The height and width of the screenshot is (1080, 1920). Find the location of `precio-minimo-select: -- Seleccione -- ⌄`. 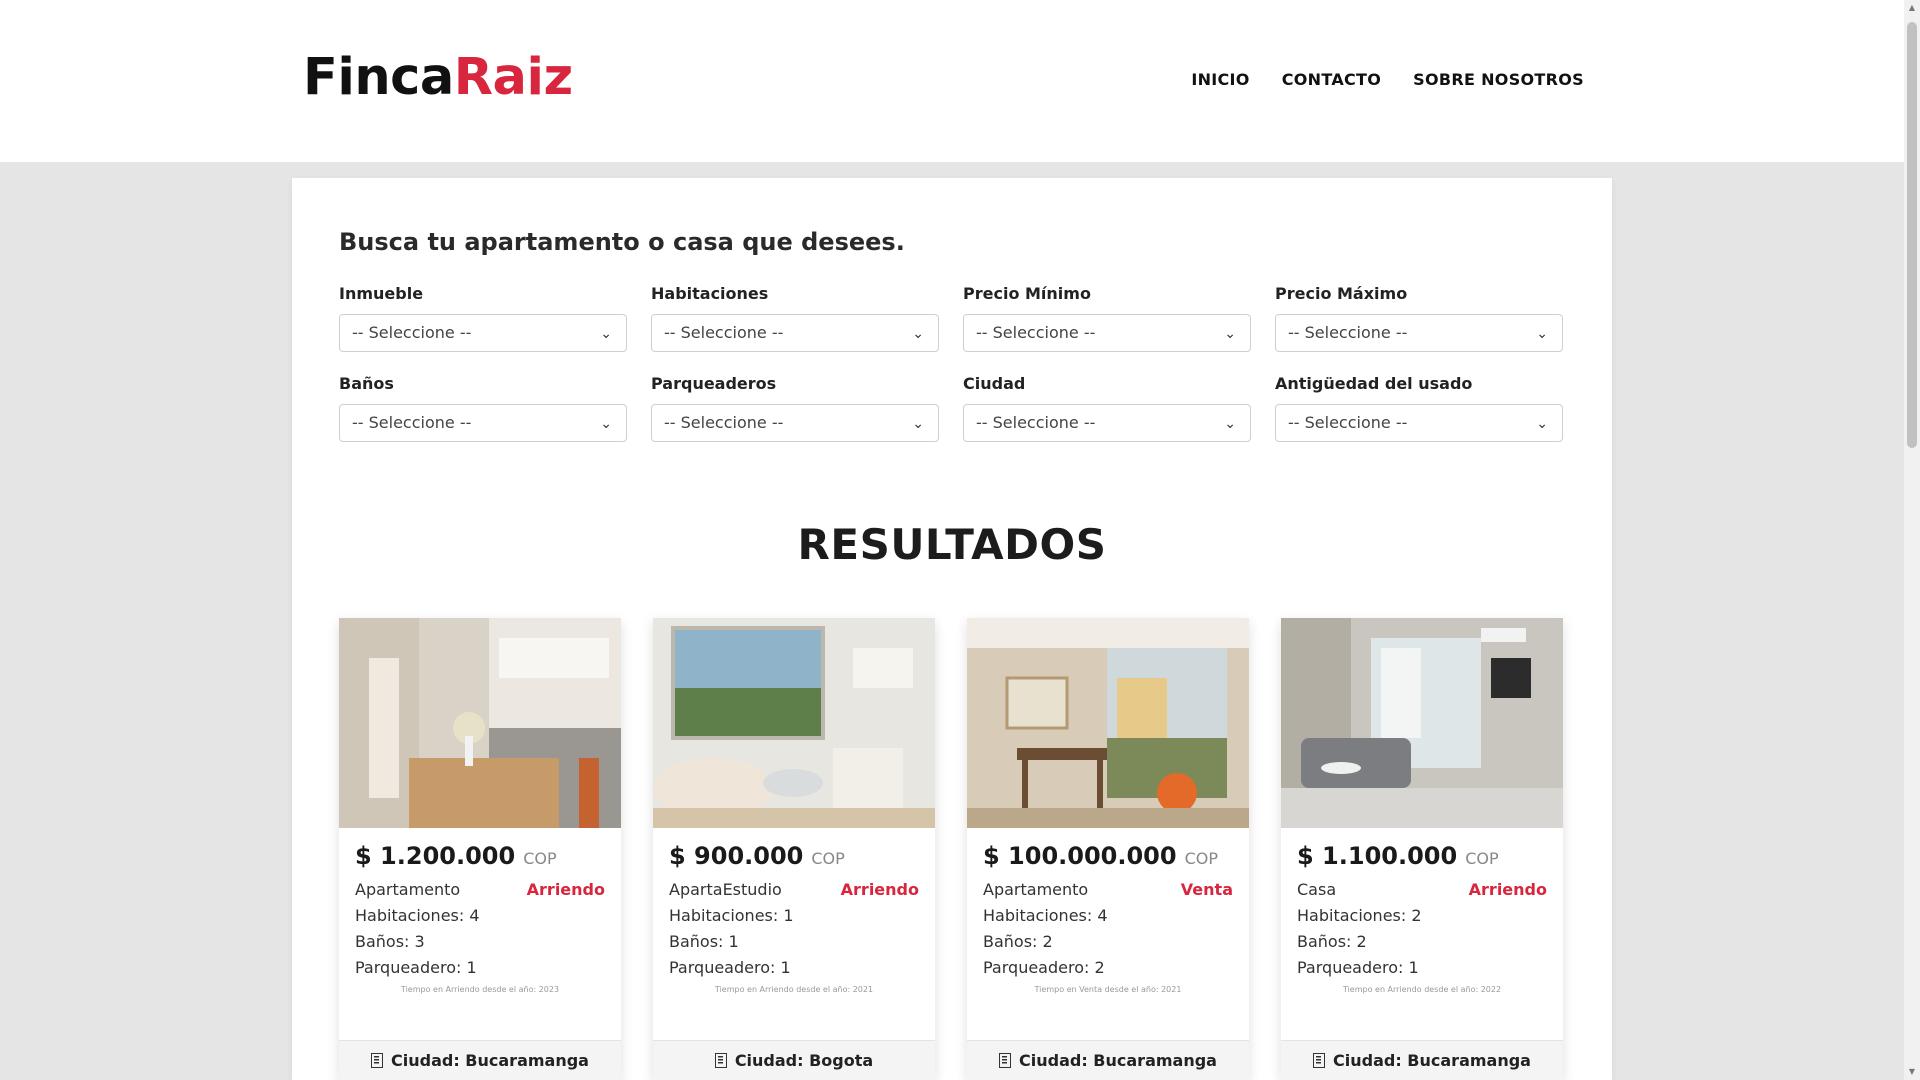

precio-minimo-select: -- Seleccione -- ⌄ is located at coordinates (1107, 333).